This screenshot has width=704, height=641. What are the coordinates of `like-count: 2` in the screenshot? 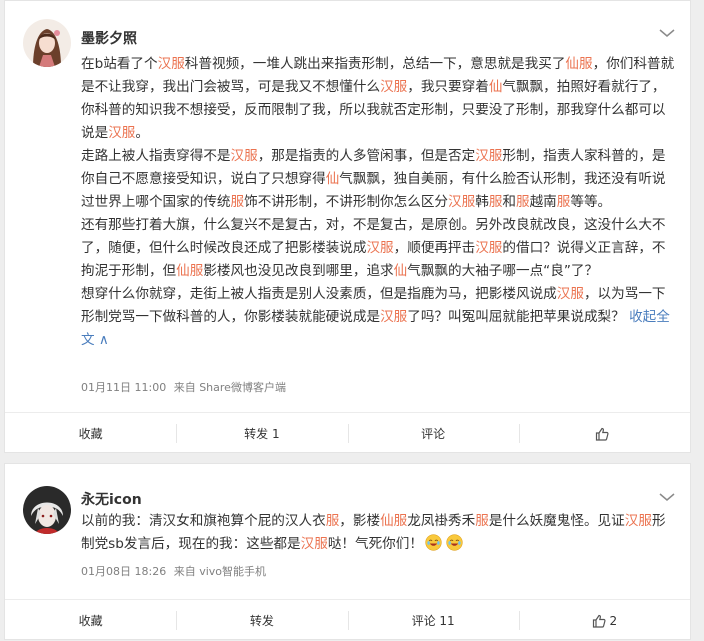 It's located at (613, 620).